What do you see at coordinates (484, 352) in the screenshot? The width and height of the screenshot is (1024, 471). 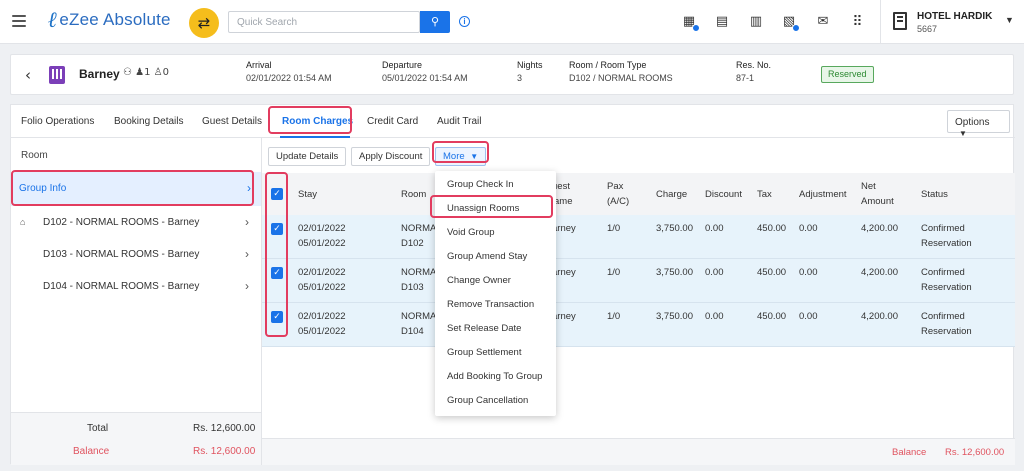 I see `menu-item-group-settlement: Group Settlement` at bounding box center [484, 352].